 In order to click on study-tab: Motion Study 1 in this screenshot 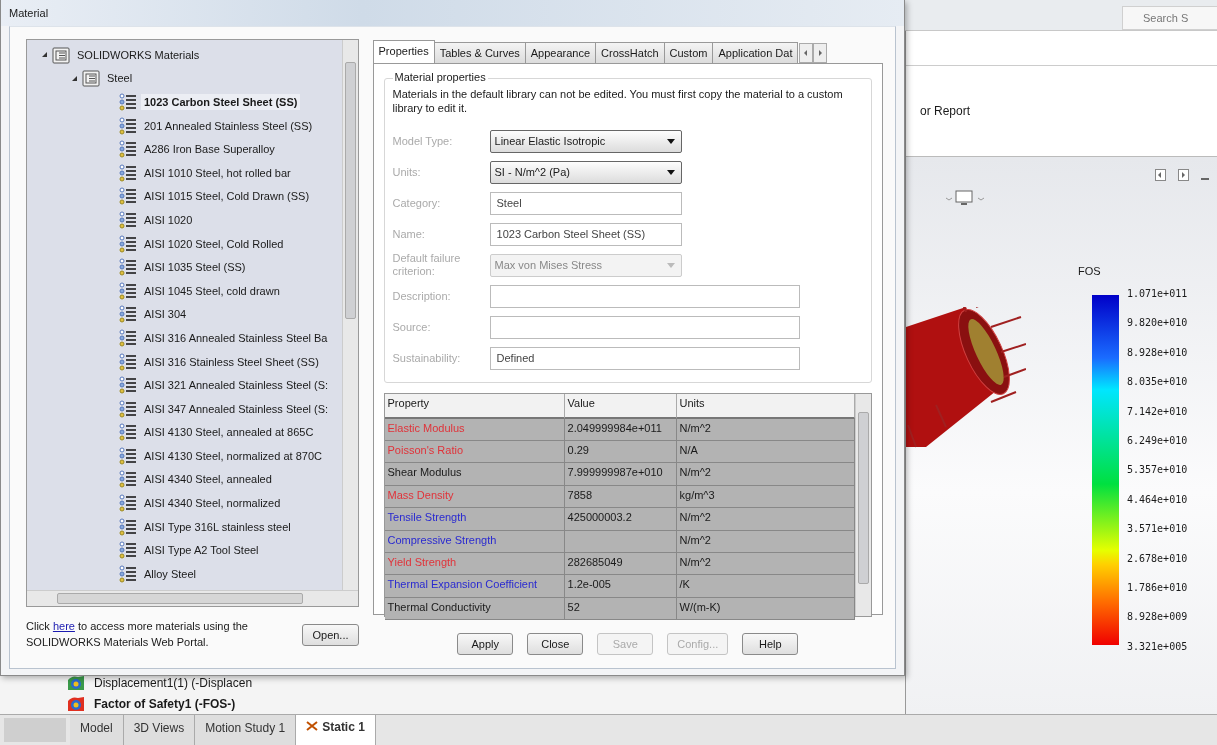, I will do `click(246, 730)`.